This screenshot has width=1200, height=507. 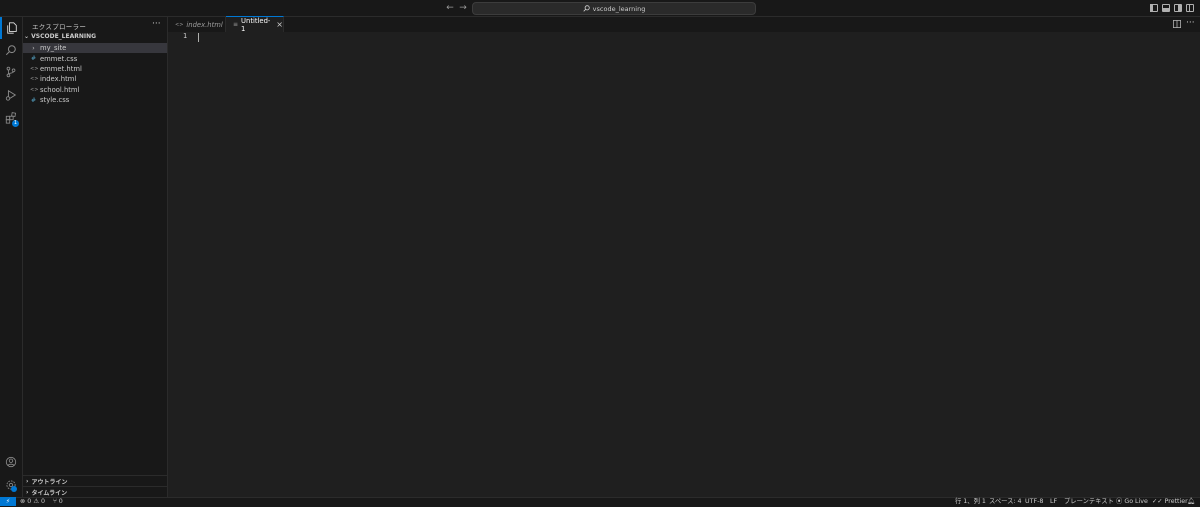 I want to click on explorer-icon, so click(x=11, y=28).